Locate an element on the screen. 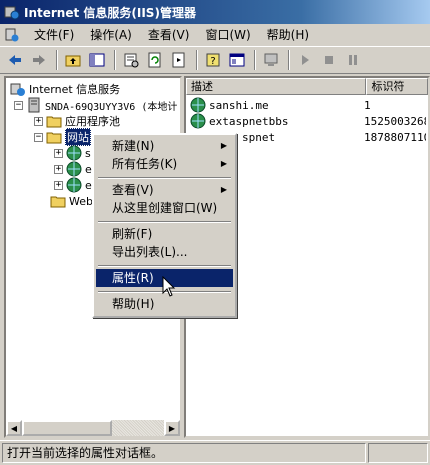 Image resolution: width=430 pixels, height=465 pixels. row-id: 1878807110 is located at coordinates (395, 137).